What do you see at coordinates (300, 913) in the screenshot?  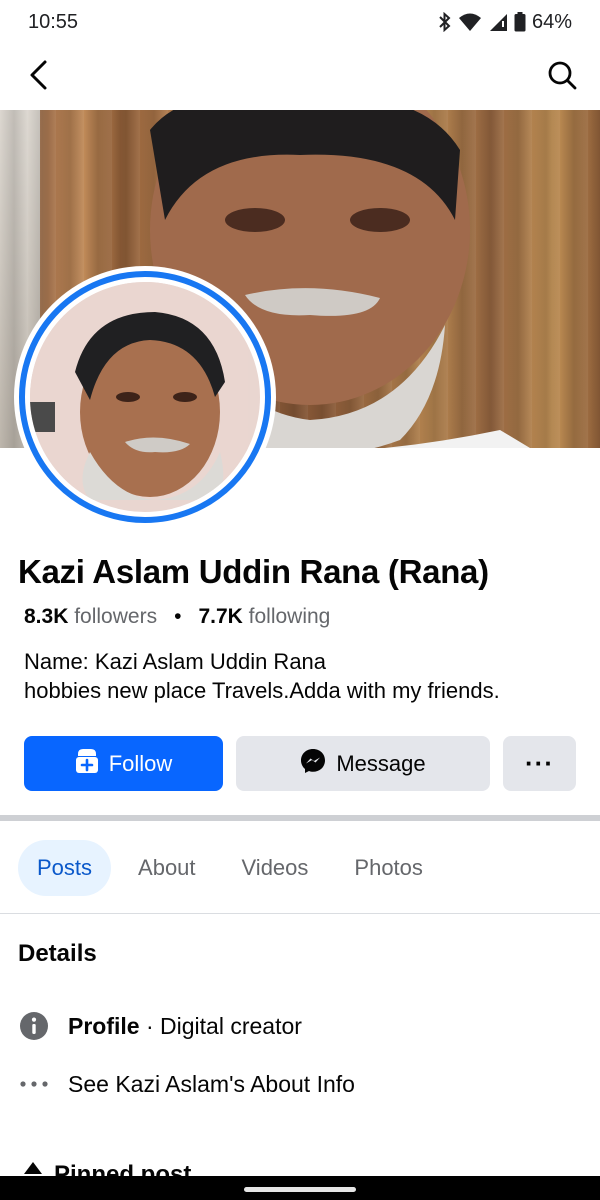 I see `tabs-divider` at bounding box center [300, 913].